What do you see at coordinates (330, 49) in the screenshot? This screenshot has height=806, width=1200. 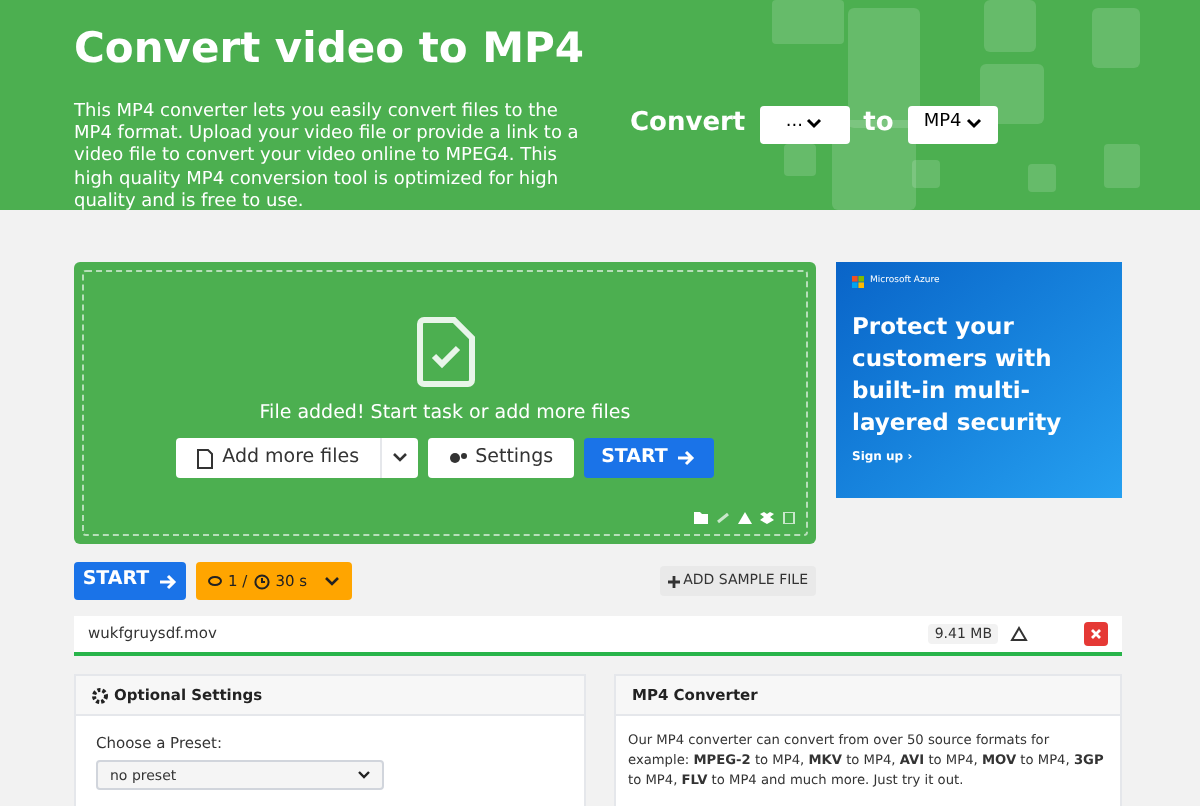 I see `page-title: Convert video to MP4` at bounding box center [330, 49].